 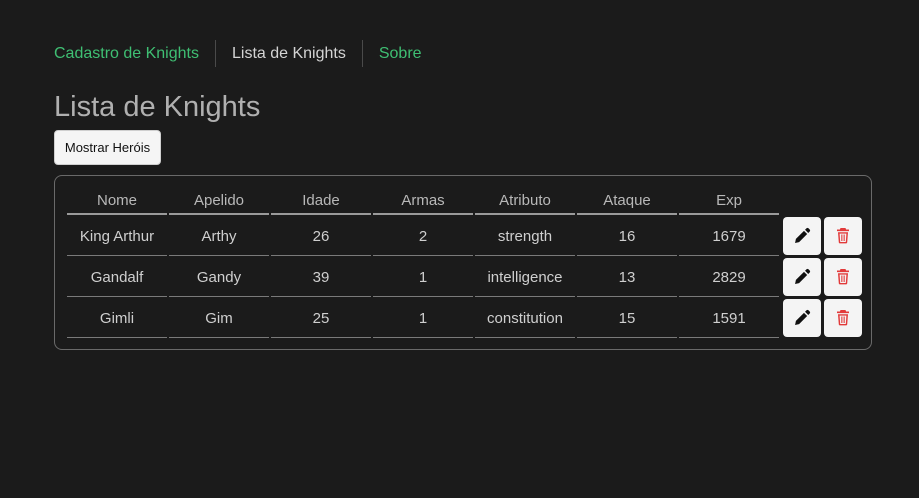 I want to click on table-row: King Arthur Arthy 26 2 strength 16 1679, so click(x=466, y=235).